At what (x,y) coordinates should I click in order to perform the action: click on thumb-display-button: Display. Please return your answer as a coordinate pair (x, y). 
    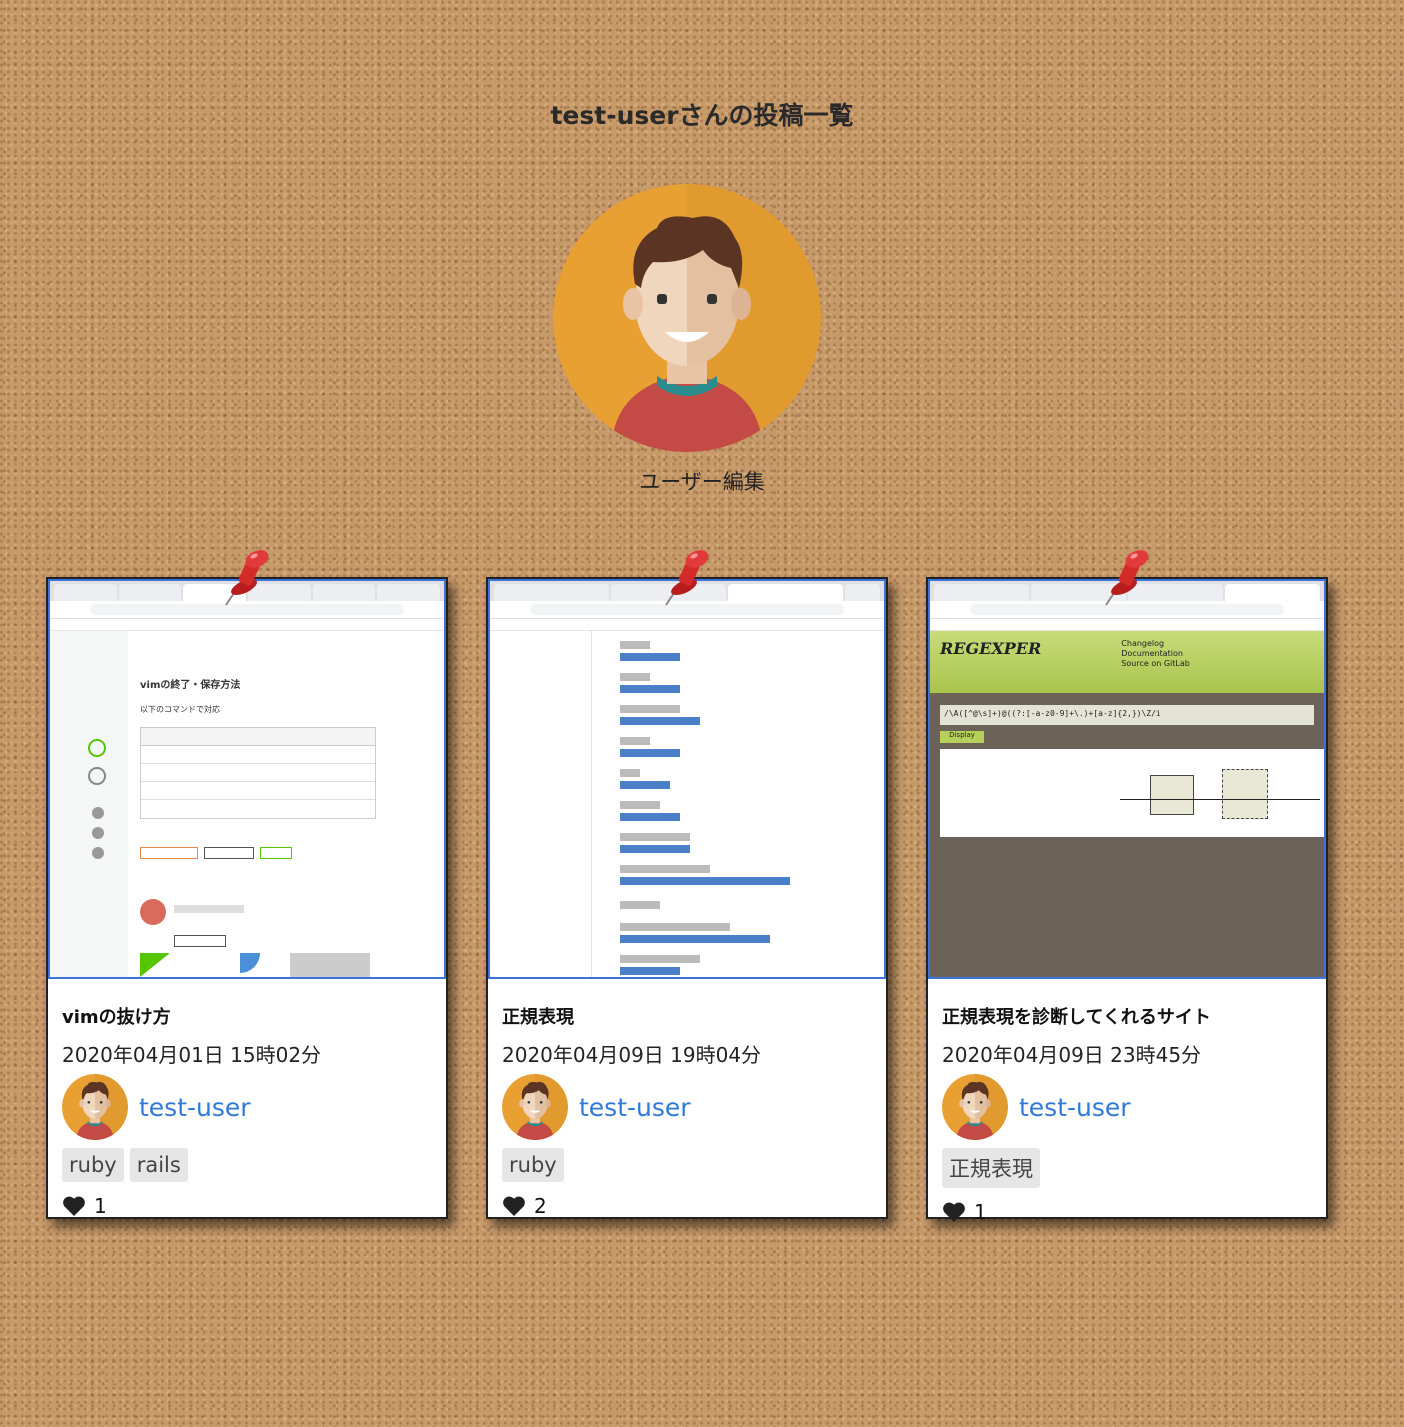
    Looking at the image, I should click on (962, 737).